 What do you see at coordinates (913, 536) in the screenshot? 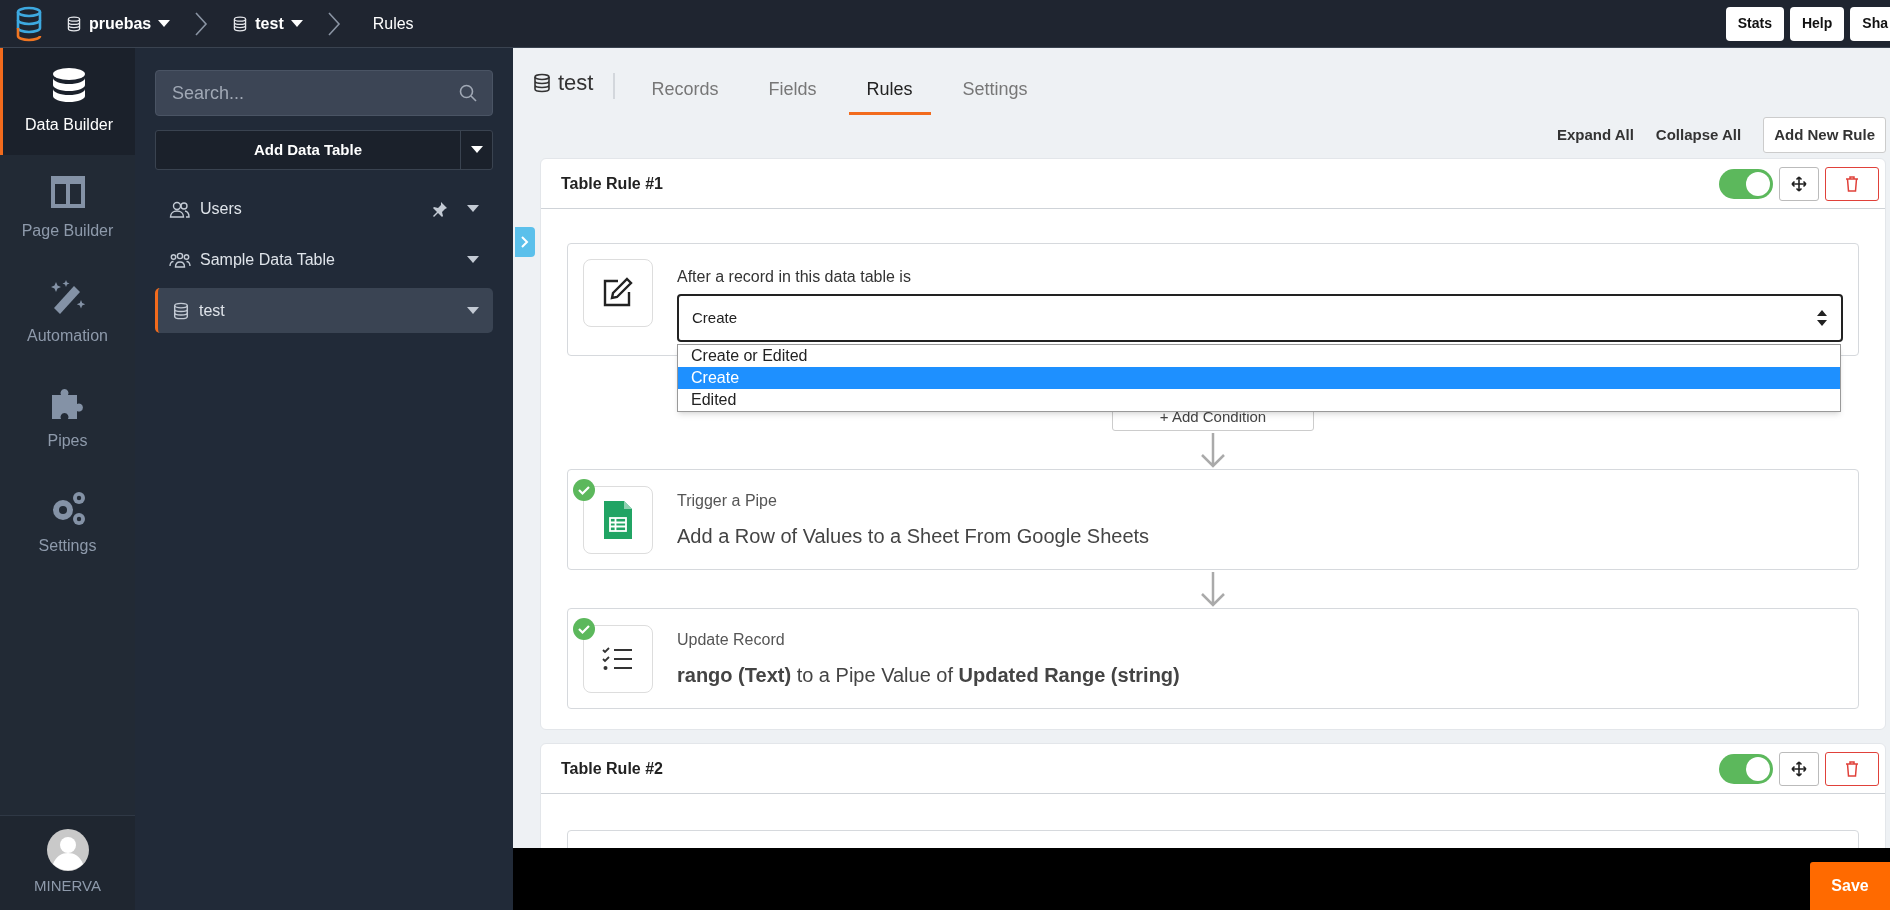
I see `step-description: Add a Row of Values to a Sheet From Google Sheets` at bounding box center [913, 536].